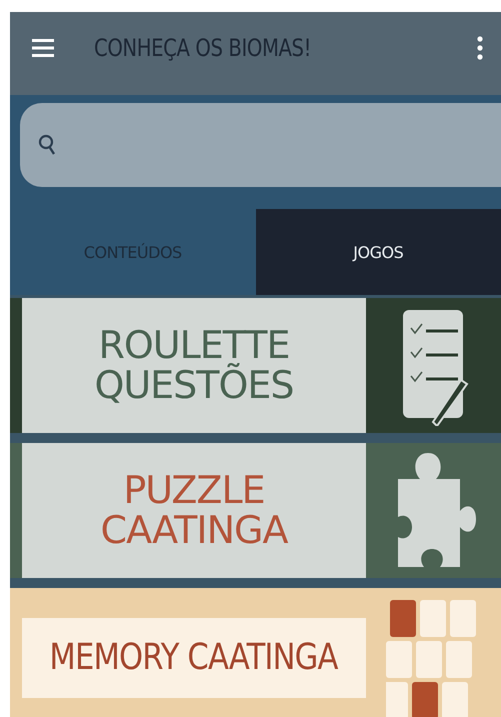 This screenshot has height=717, width=501. I want to click on game-title: ROULETTE QUESTÕES, so click(194, 366).